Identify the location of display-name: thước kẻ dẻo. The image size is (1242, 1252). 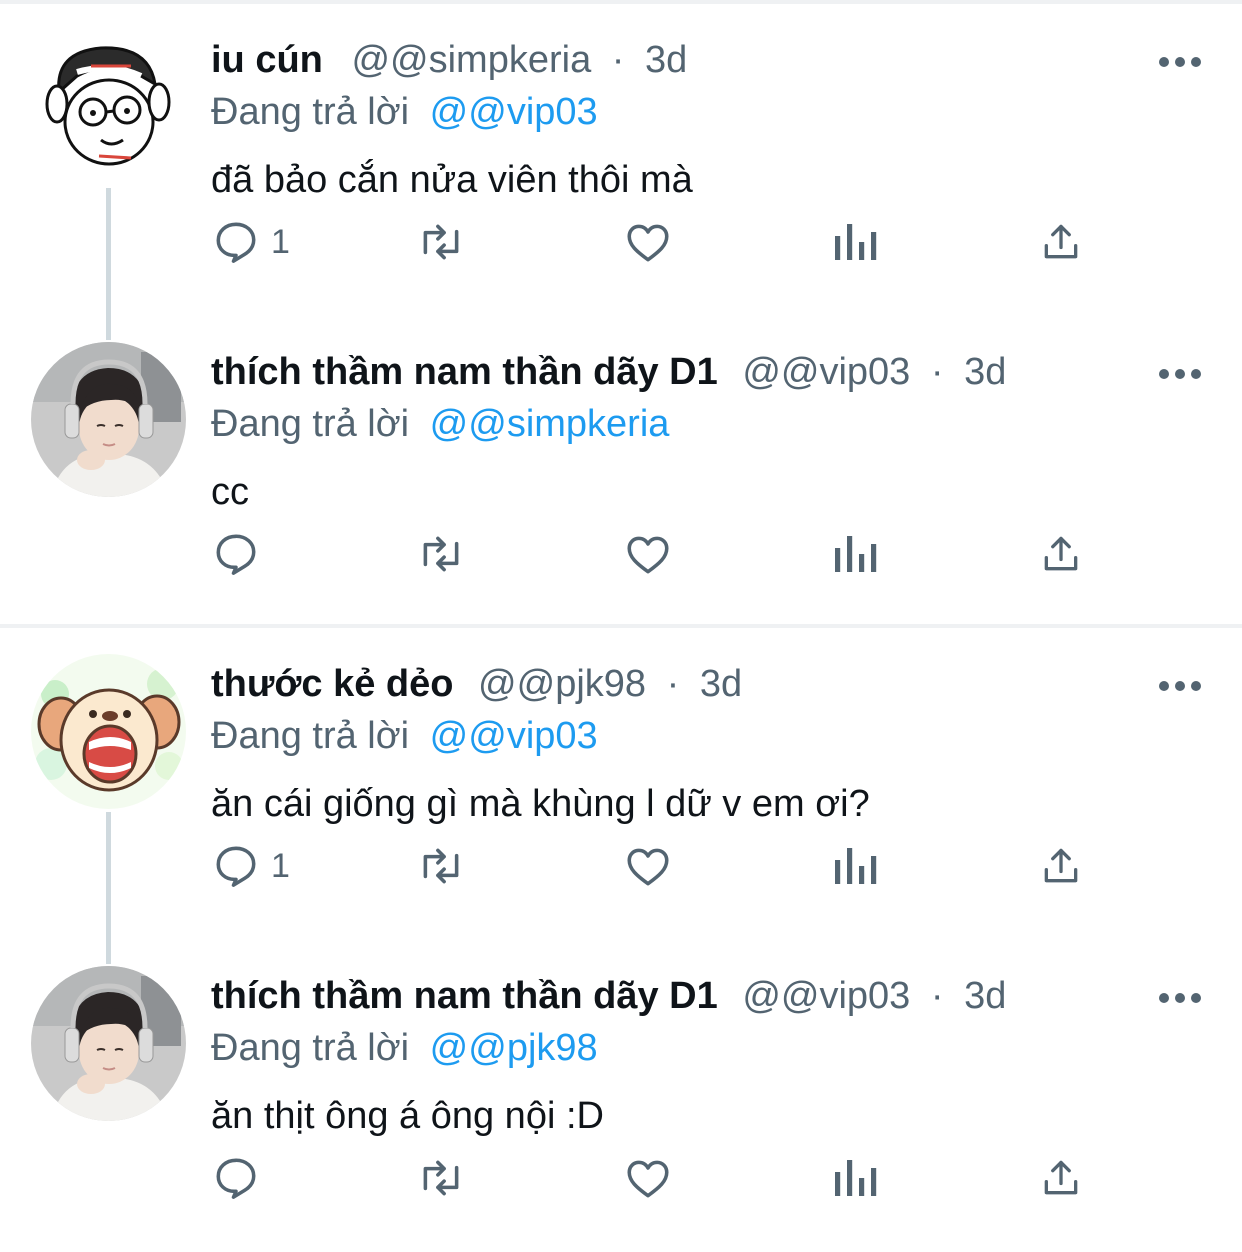
(332, 684).